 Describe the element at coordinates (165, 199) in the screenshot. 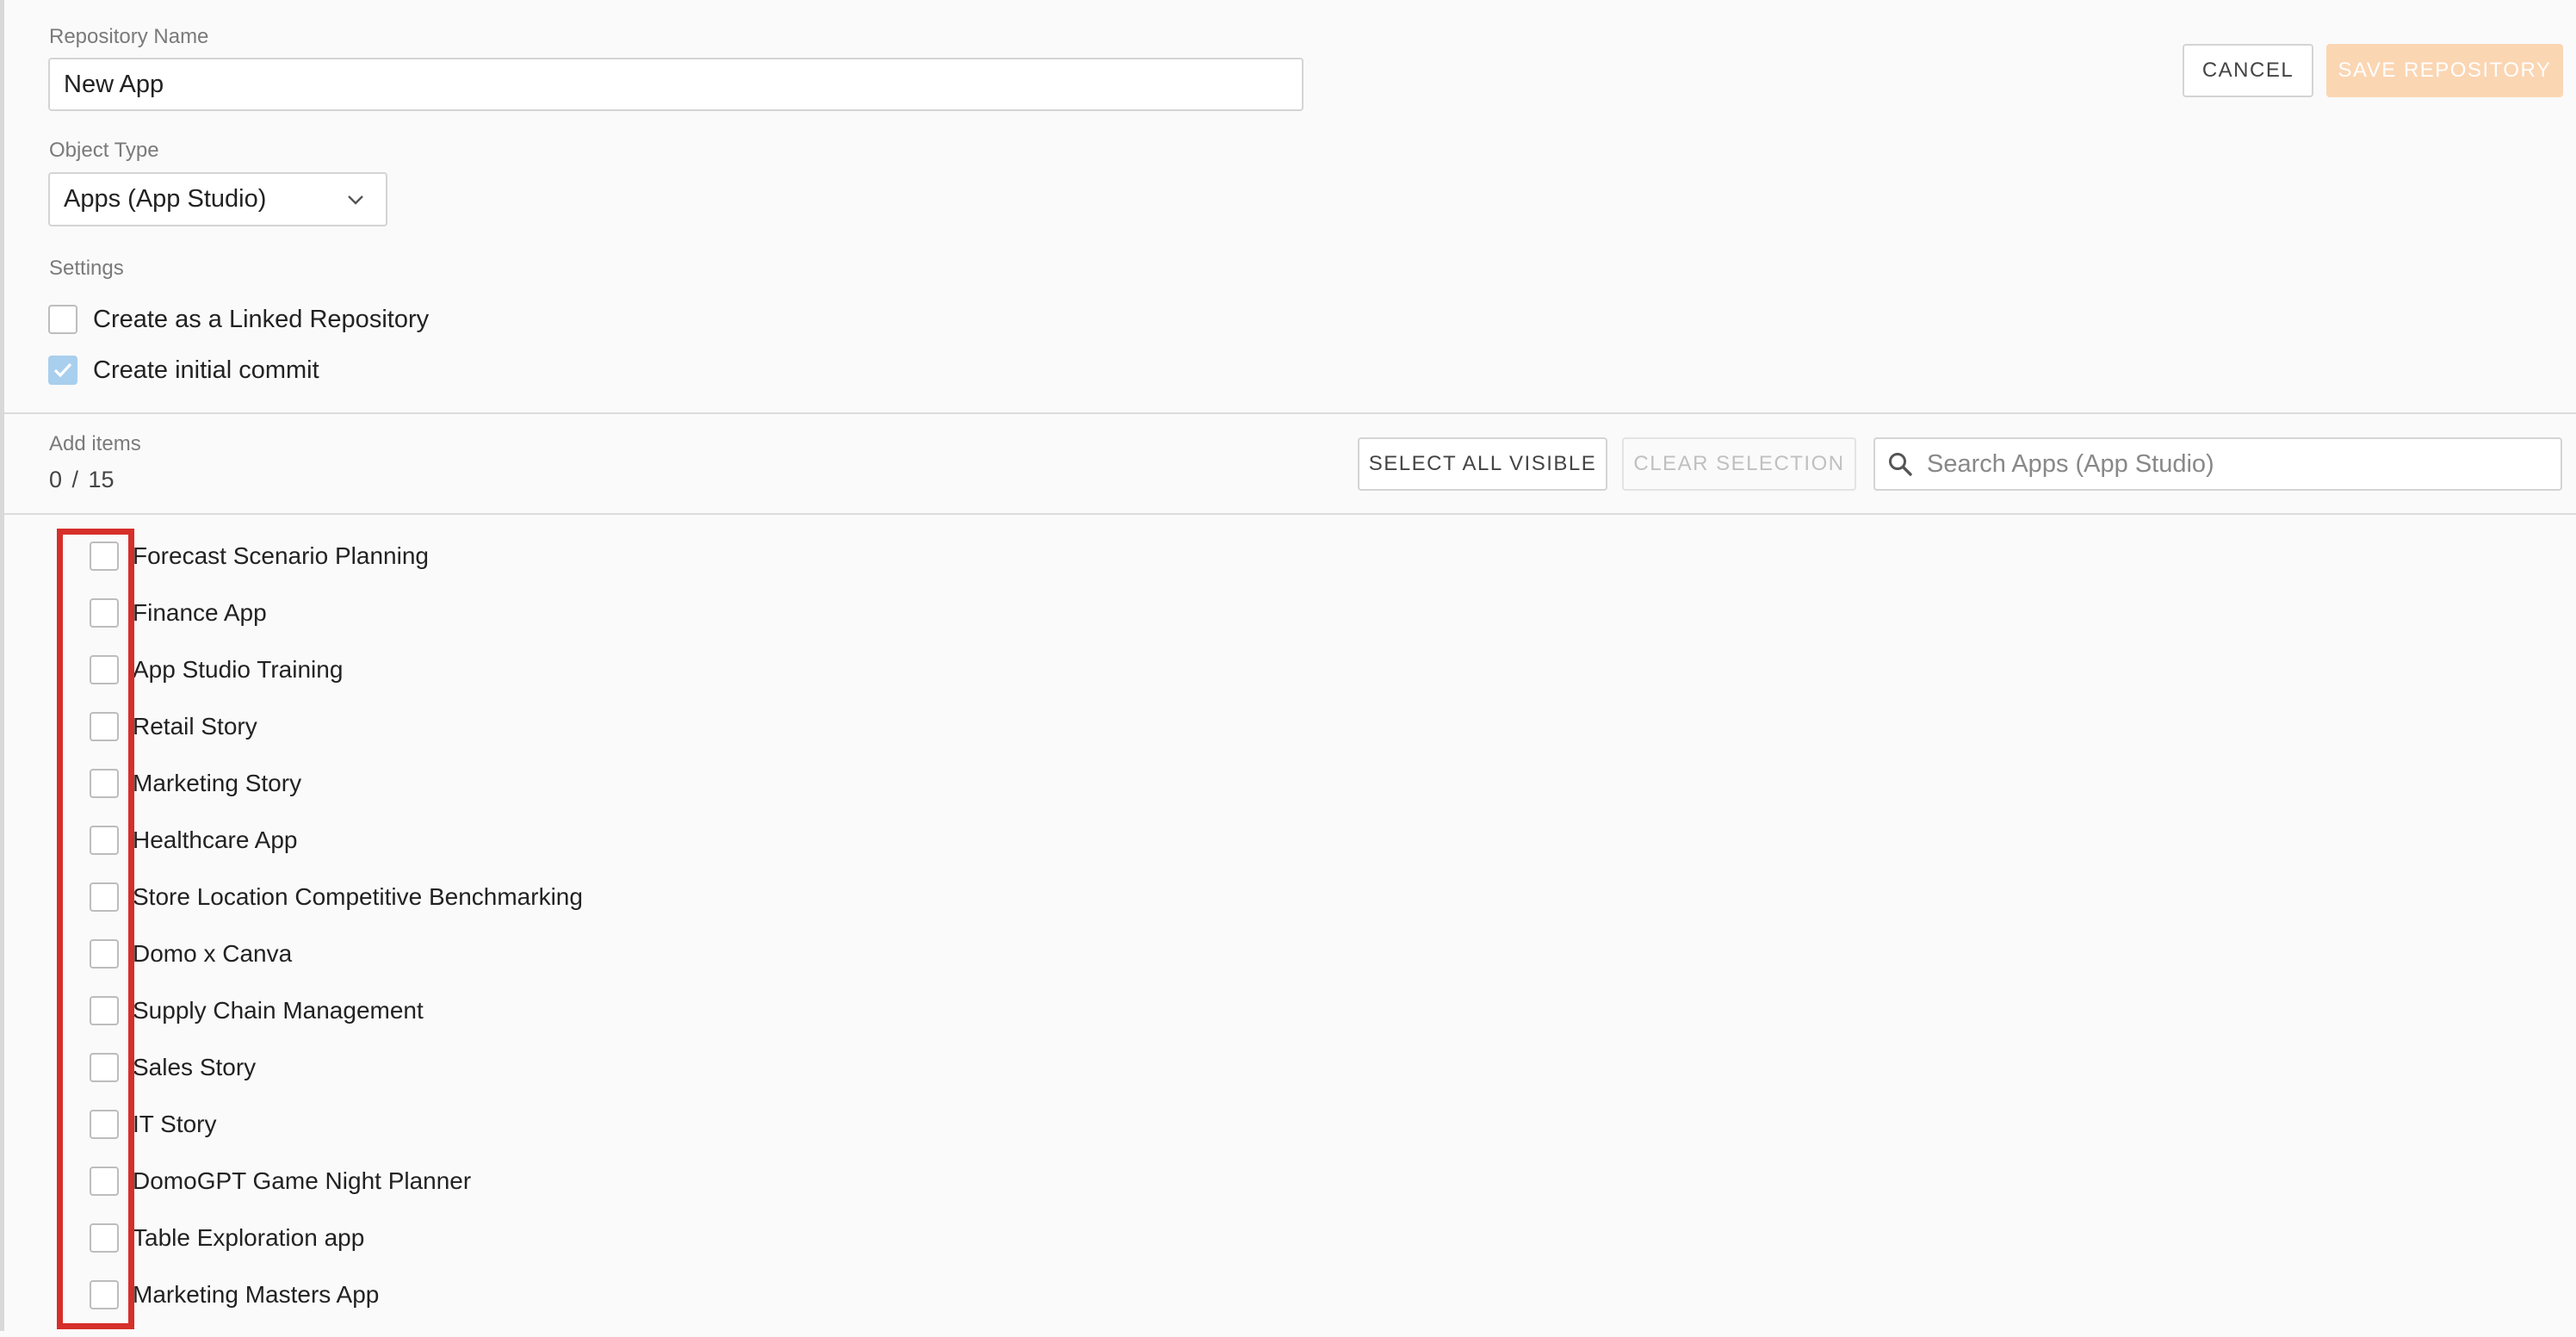

I see `object-type-selected-value: Apps (App Studio)` at that location.